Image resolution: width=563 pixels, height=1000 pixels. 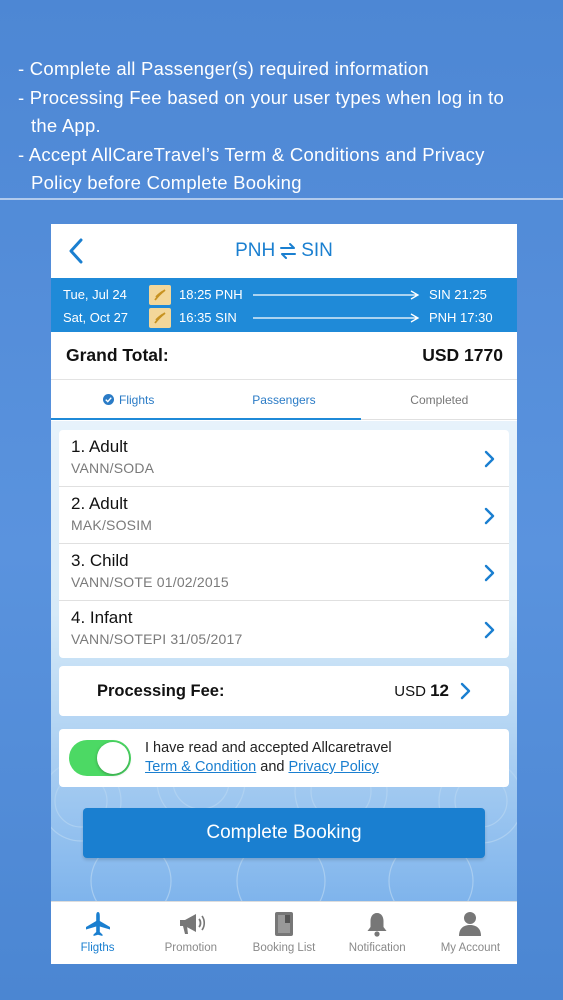 I want to click on grand-total-row: Grand Total: USD 1770, so click(x=284, y=356).